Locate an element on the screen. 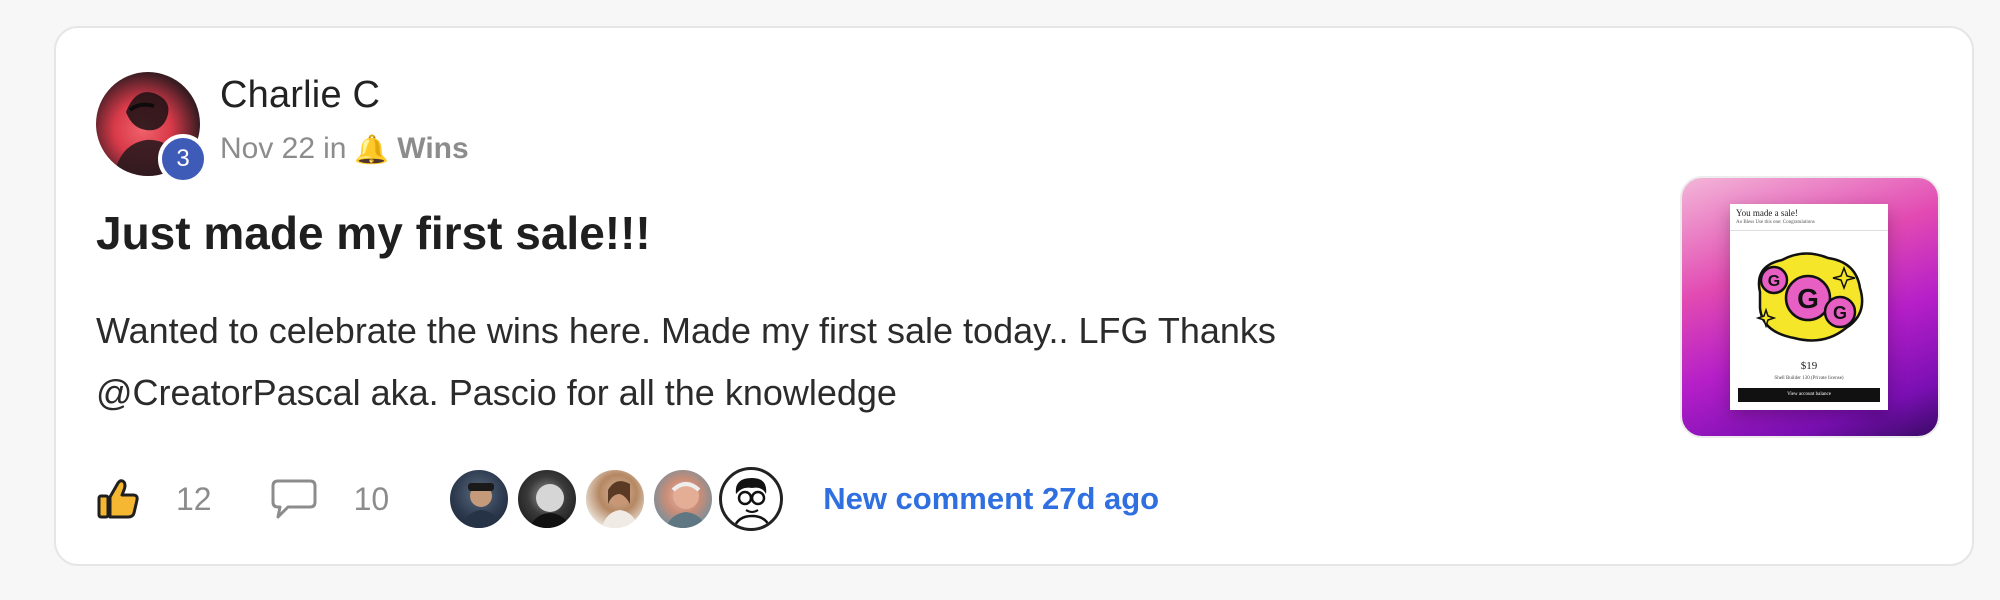 This screenshot has height=600, width=2000. receipt-subtitle: Ao Bless Use this one: Congratulations is located at coordinates (1775, 222).